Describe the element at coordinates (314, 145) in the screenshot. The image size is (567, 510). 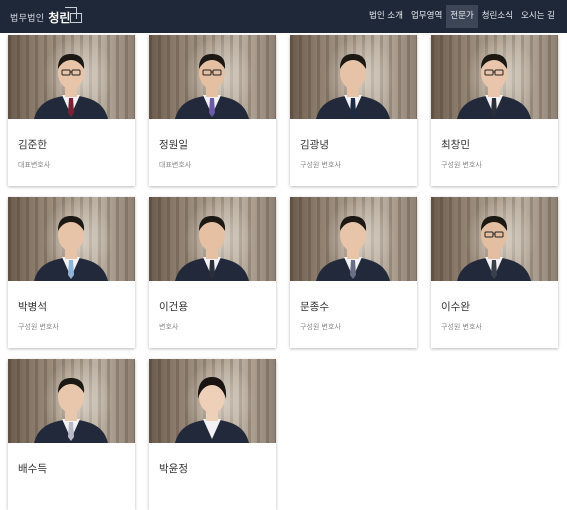
I see `lawyer-name: 김광녕` at that location.